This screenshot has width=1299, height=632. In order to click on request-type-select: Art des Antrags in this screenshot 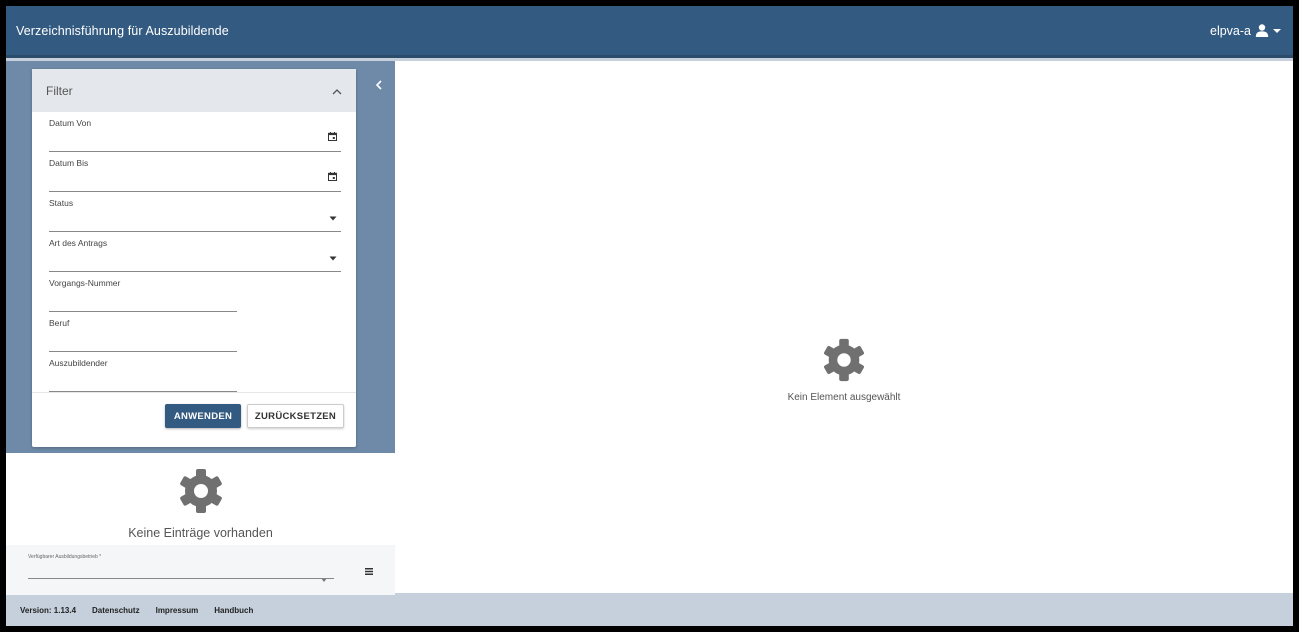, I will do `click(195, 252)`.